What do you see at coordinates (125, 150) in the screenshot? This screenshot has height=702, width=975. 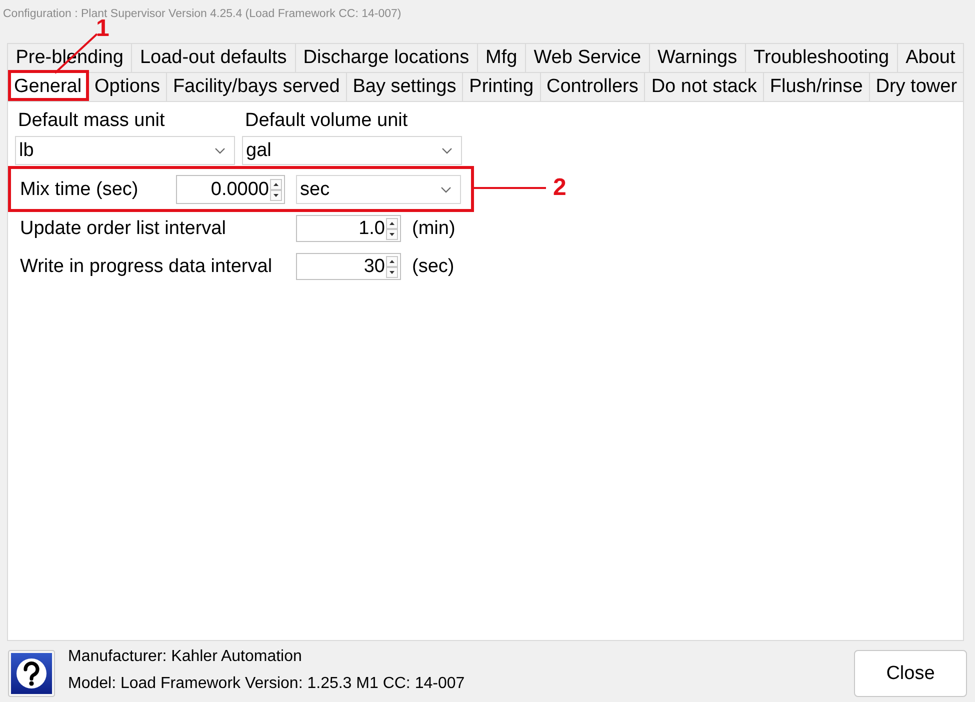 I see `dropdown: lb` at bounding box center [125, 150].